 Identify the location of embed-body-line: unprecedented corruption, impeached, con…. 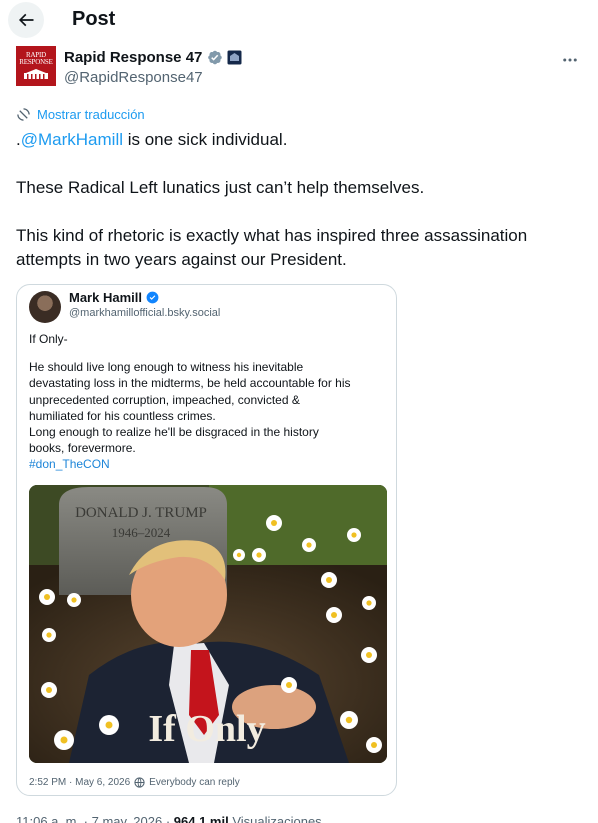
(164, 399).